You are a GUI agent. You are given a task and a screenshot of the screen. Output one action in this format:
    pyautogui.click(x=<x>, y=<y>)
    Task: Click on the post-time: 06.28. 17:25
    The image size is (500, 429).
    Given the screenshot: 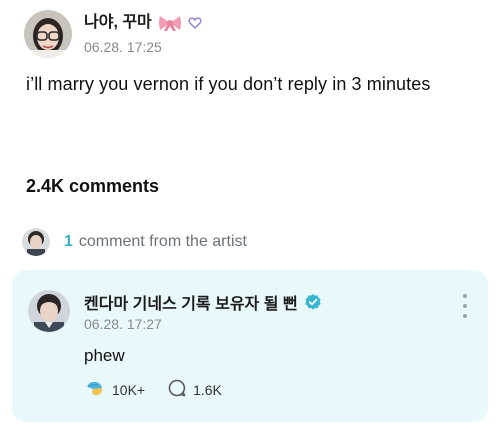 What is the action you would take?
    pyautogui.click(x=123, y=47)
    